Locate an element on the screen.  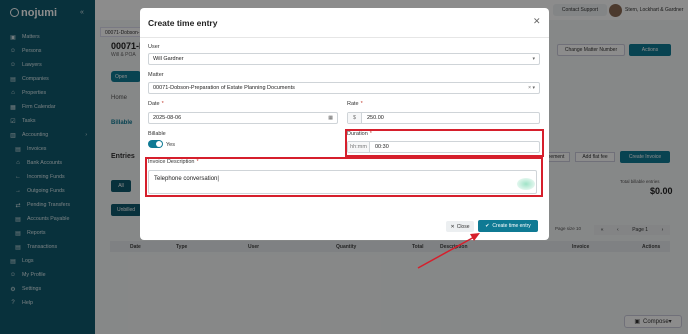
annotation-arrow is located at coordinates (448, 251).